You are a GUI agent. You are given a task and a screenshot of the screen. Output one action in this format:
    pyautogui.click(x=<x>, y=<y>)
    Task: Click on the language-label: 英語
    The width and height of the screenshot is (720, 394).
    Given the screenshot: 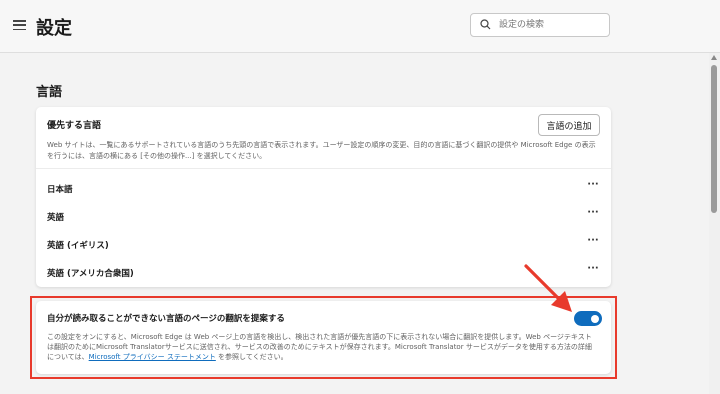 What is the action you would take?
    pyautogui.click(x=56, y=218)
    